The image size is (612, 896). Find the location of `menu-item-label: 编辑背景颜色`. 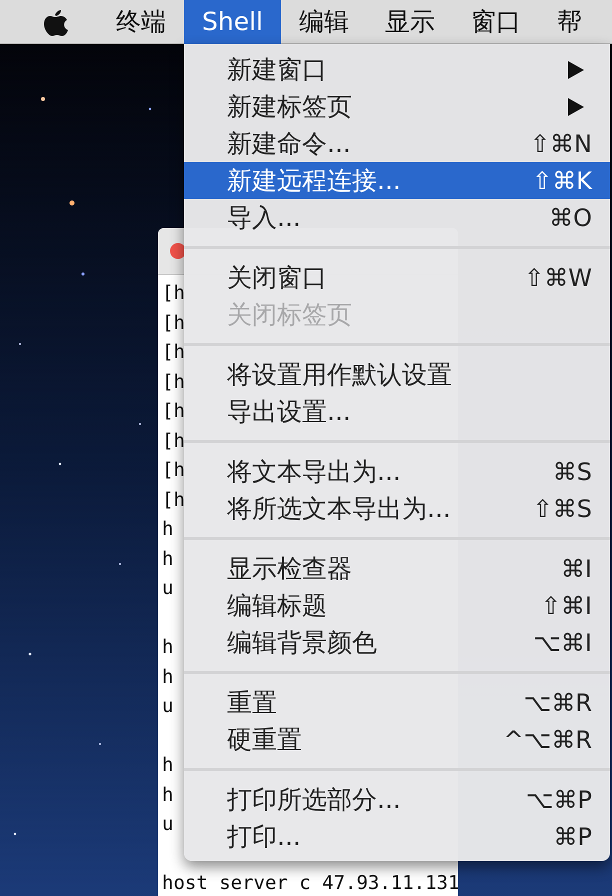

menu-item-label: 编辑背景颜色 is located at coordinates (302, 643).